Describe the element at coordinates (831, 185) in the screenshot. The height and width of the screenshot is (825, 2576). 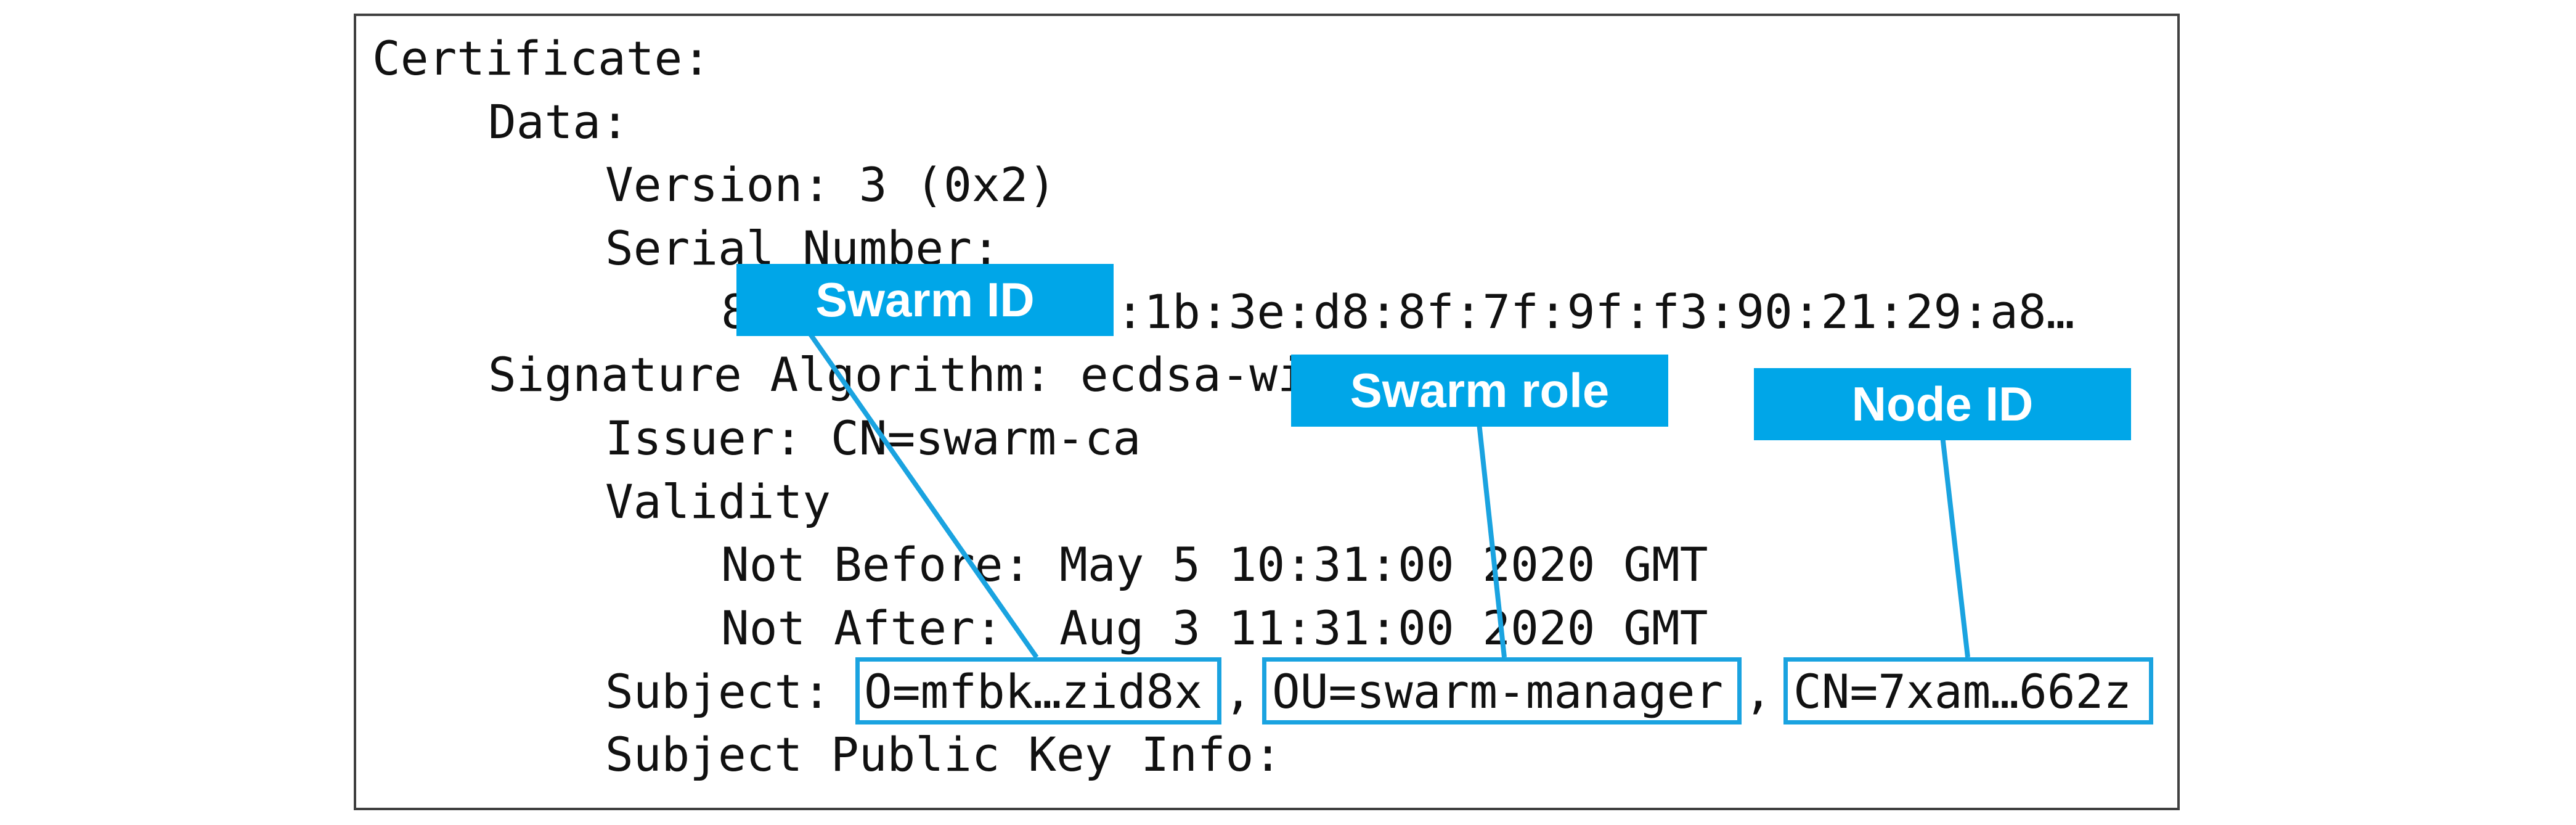
I see `cert-line-version: Version: 3 (0x2)` at that location.